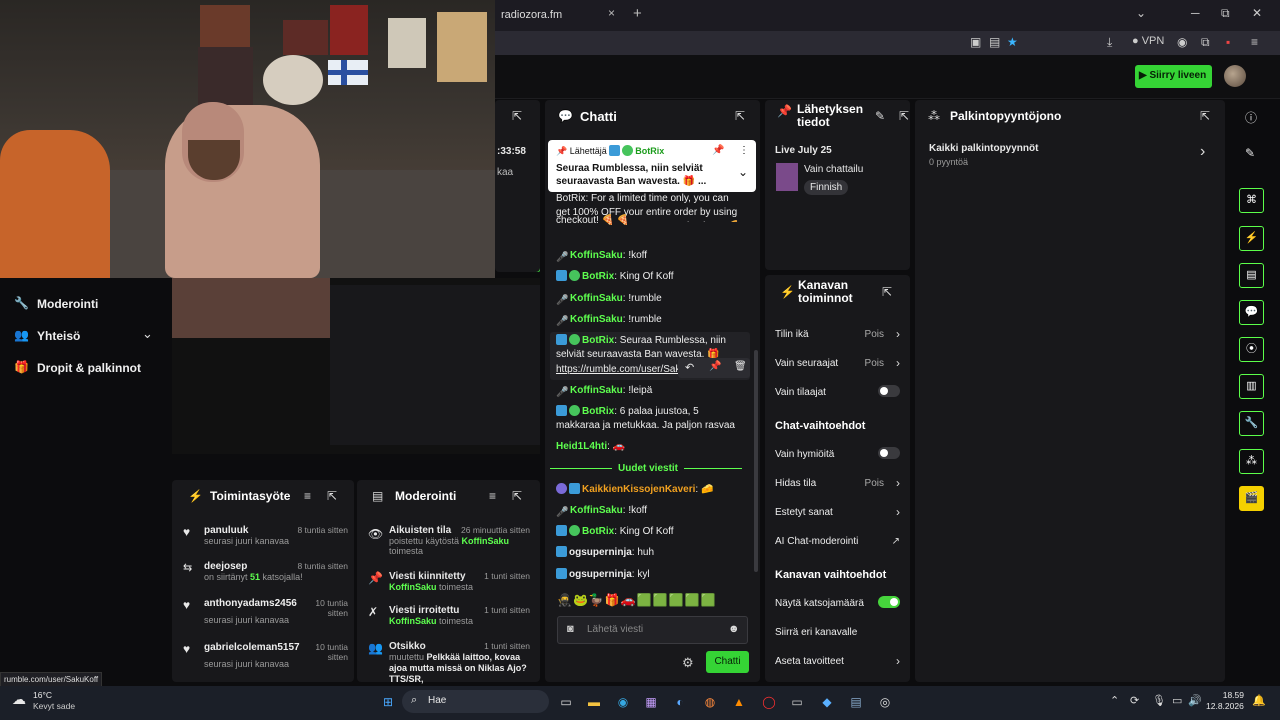 This screenshot has width=1280, height=720. I want to click on store-icon: ▦, so click(651, 702).